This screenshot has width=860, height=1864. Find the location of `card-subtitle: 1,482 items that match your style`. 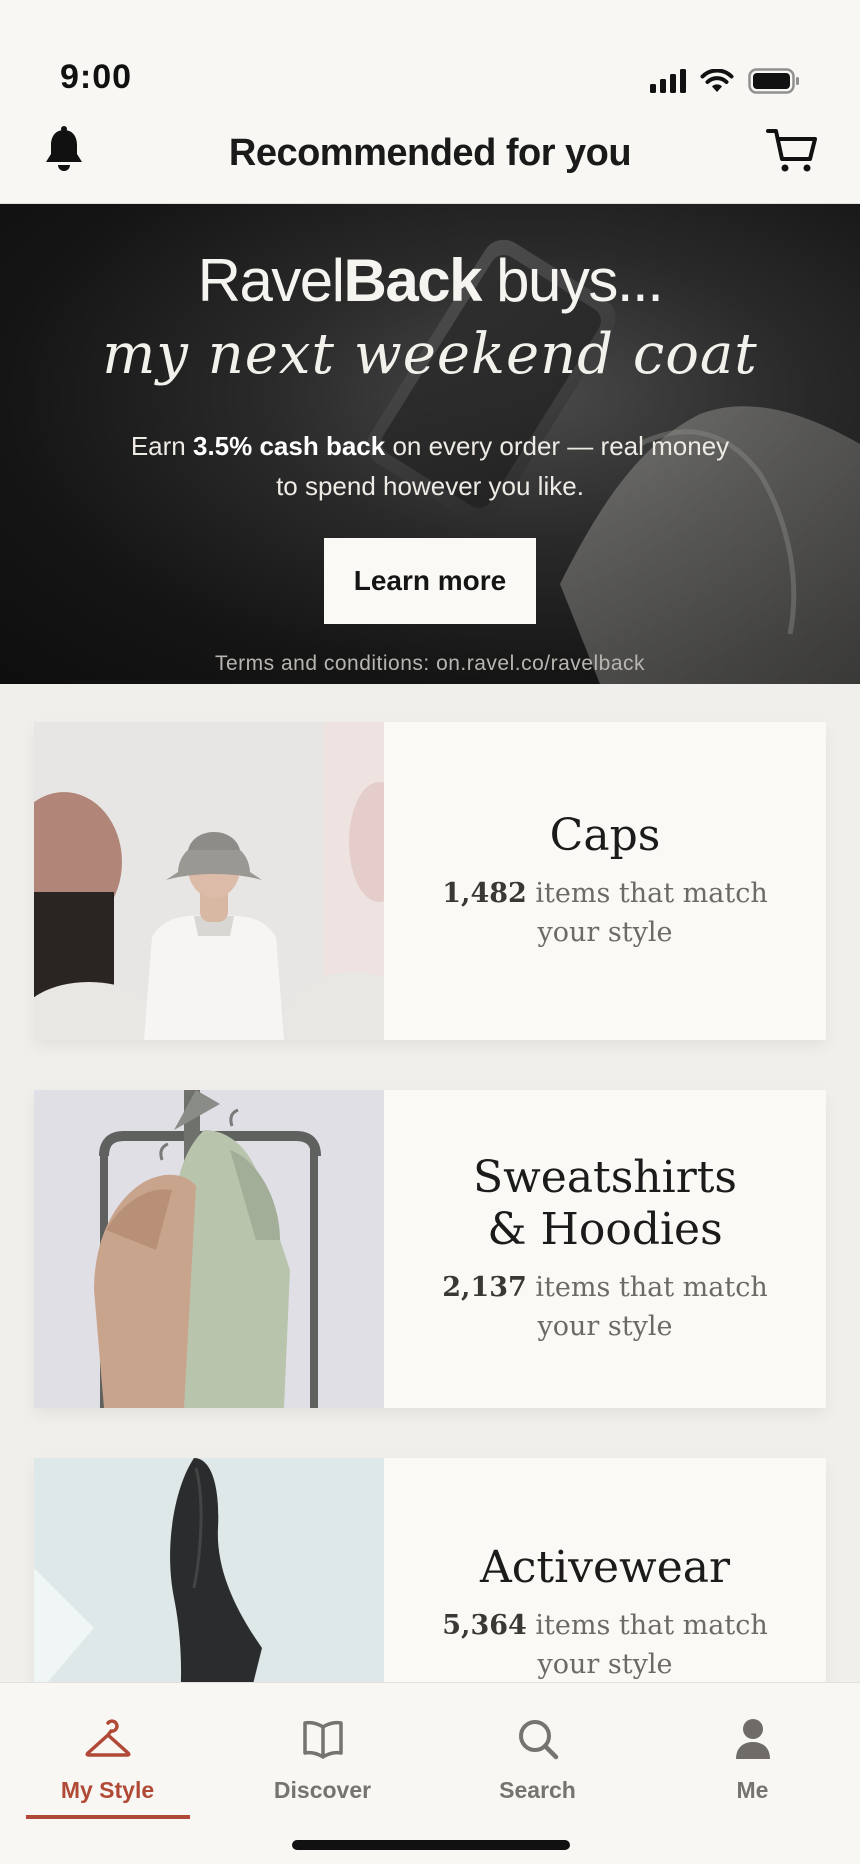

card-subtitle: 1,482 items that match your style is located at coordinates (605, 913).